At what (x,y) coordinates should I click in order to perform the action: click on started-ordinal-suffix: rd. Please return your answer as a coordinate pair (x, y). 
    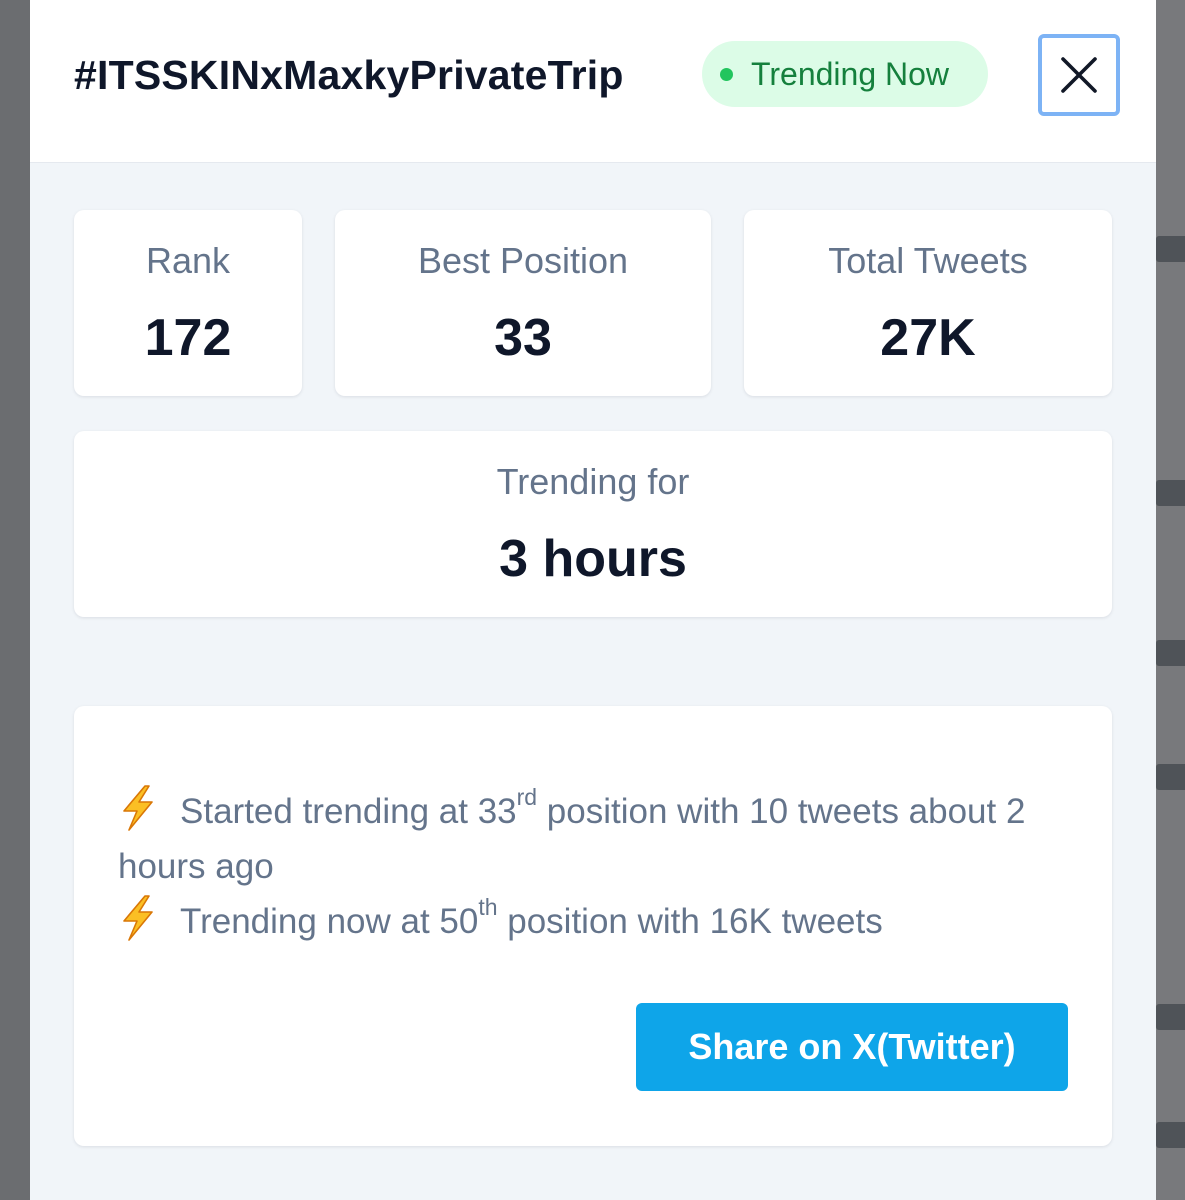
    Looking at the image, I should click on (527, 797).